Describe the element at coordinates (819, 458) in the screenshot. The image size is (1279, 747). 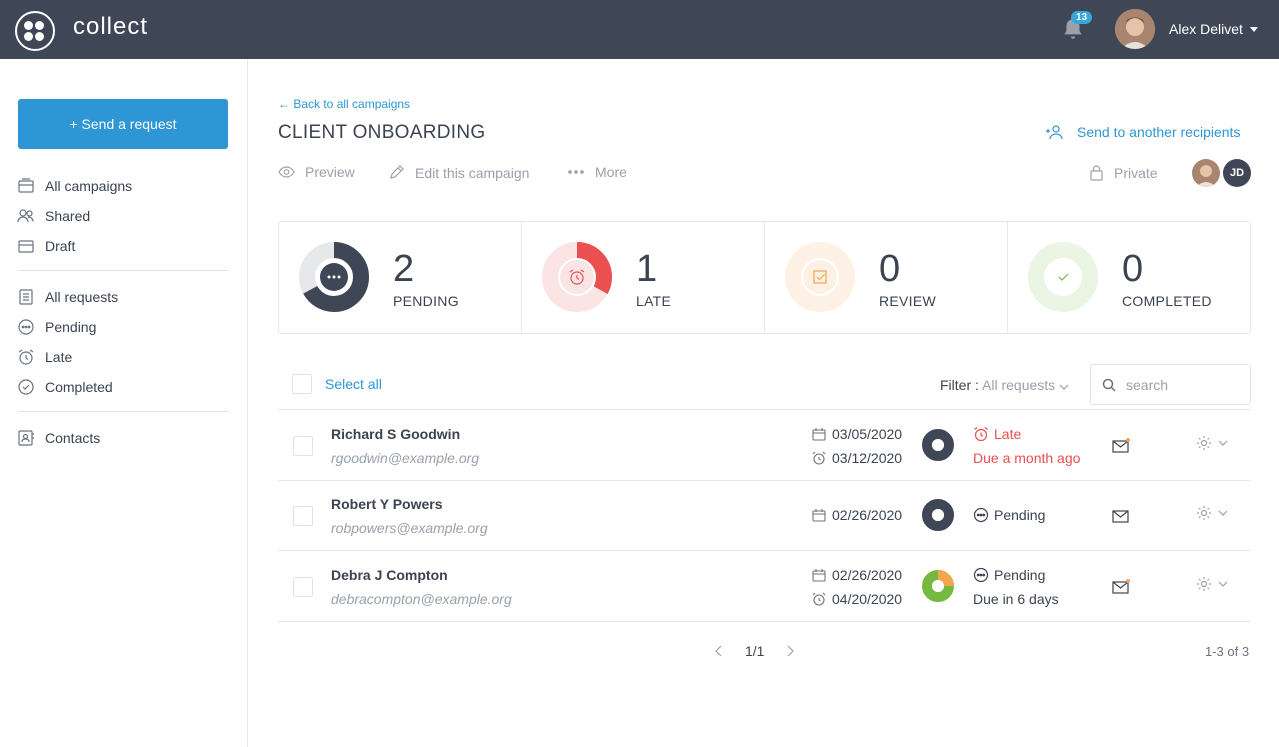
I see `alarm-icon` at that location.